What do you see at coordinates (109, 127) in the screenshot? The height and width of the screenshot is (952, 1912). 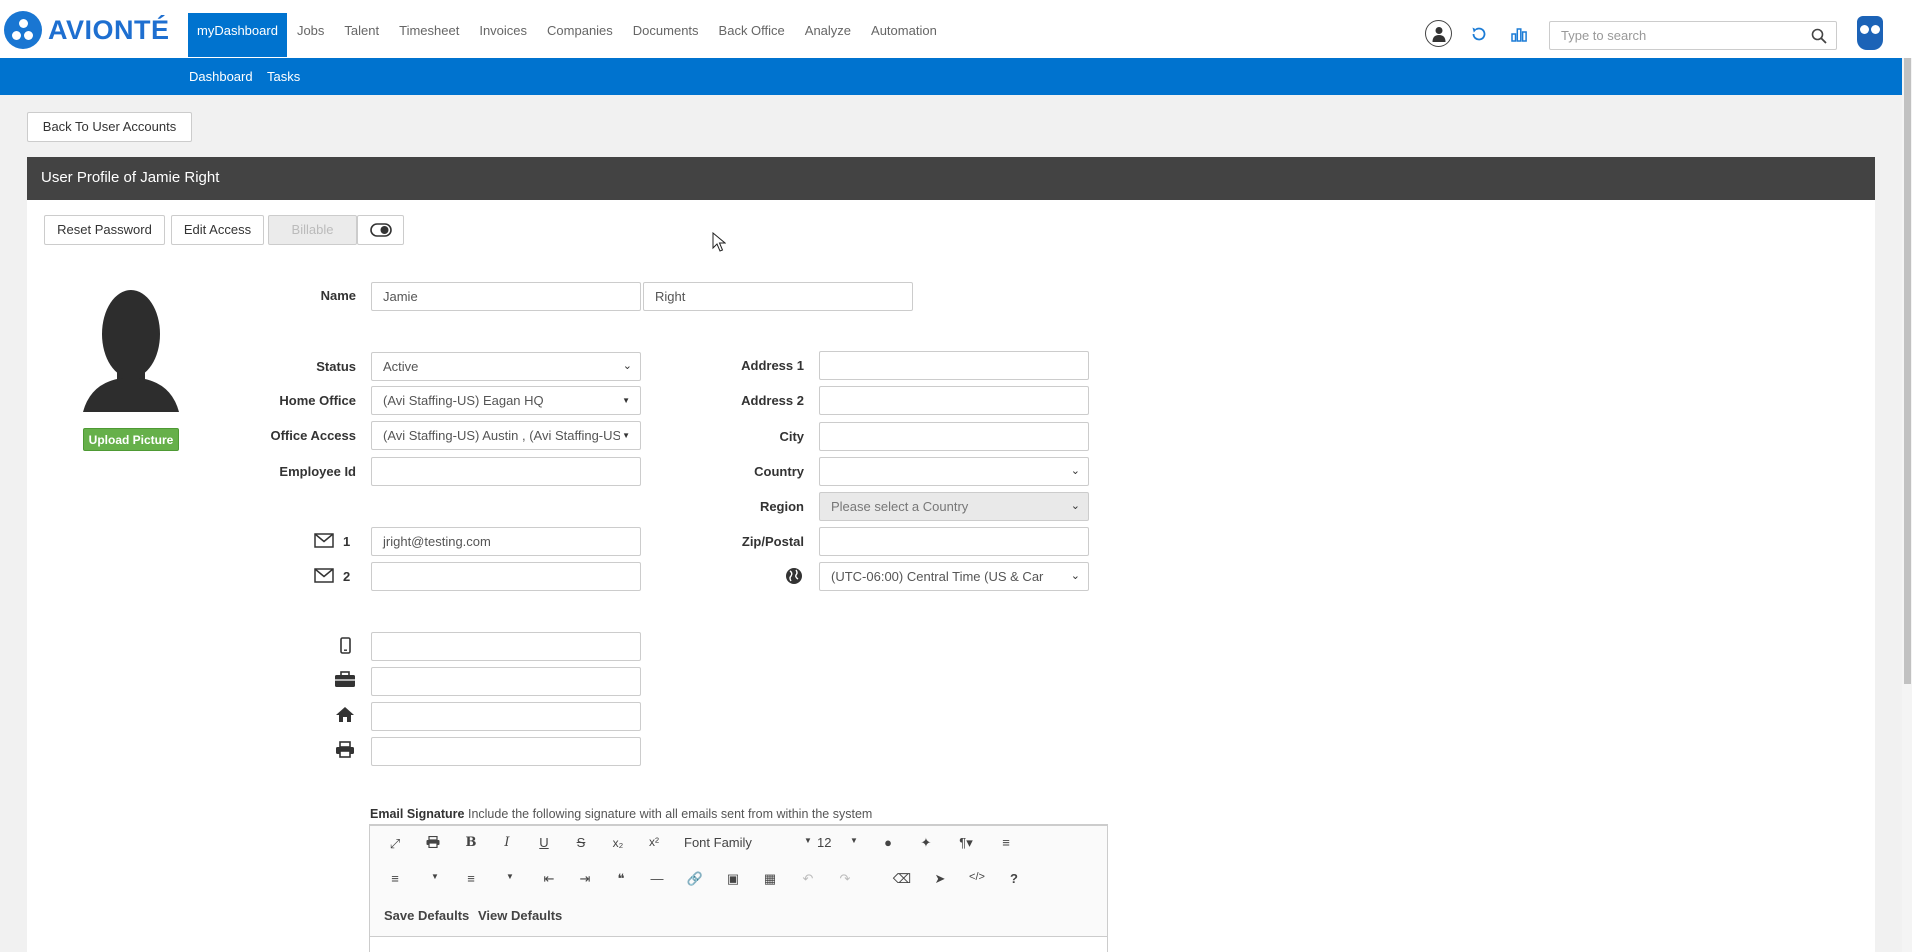 I see `back-to-user-accounts-button: Back To User Accounts` at bounding box center [109, 127].